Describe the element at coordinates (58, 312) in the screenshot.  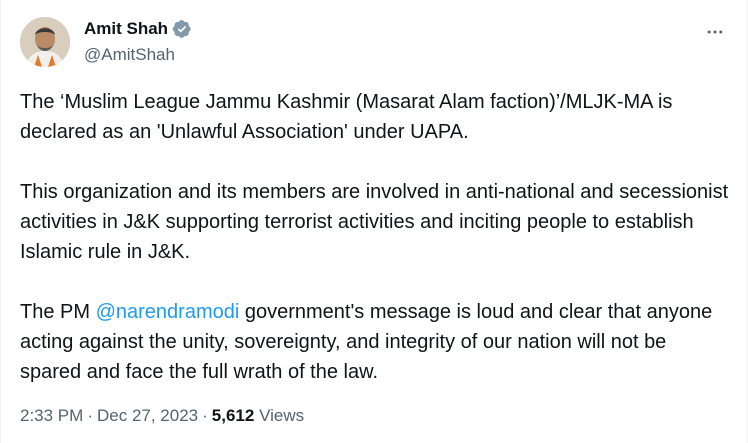
I see `tweet-paragraph-3-prefix: The PM` at that location.